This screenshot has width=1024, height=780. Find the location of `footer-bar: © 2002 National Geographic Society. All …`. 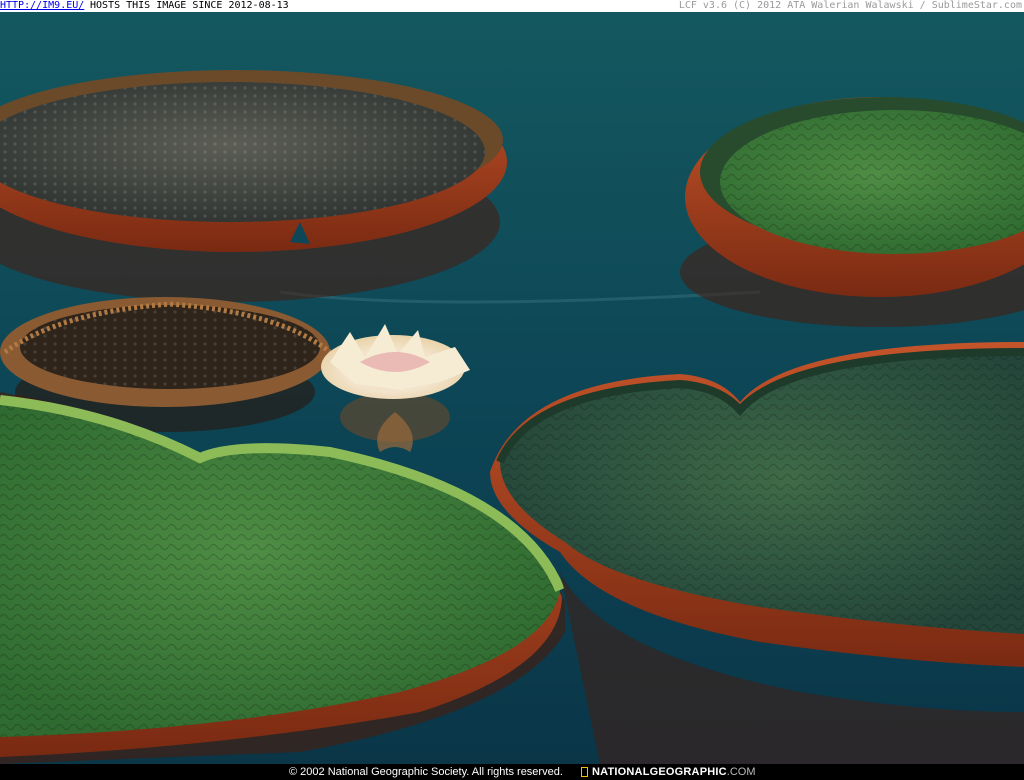

footer-bar: © 2002 National Geographic Society. All … is located at coordinates (512, 772).